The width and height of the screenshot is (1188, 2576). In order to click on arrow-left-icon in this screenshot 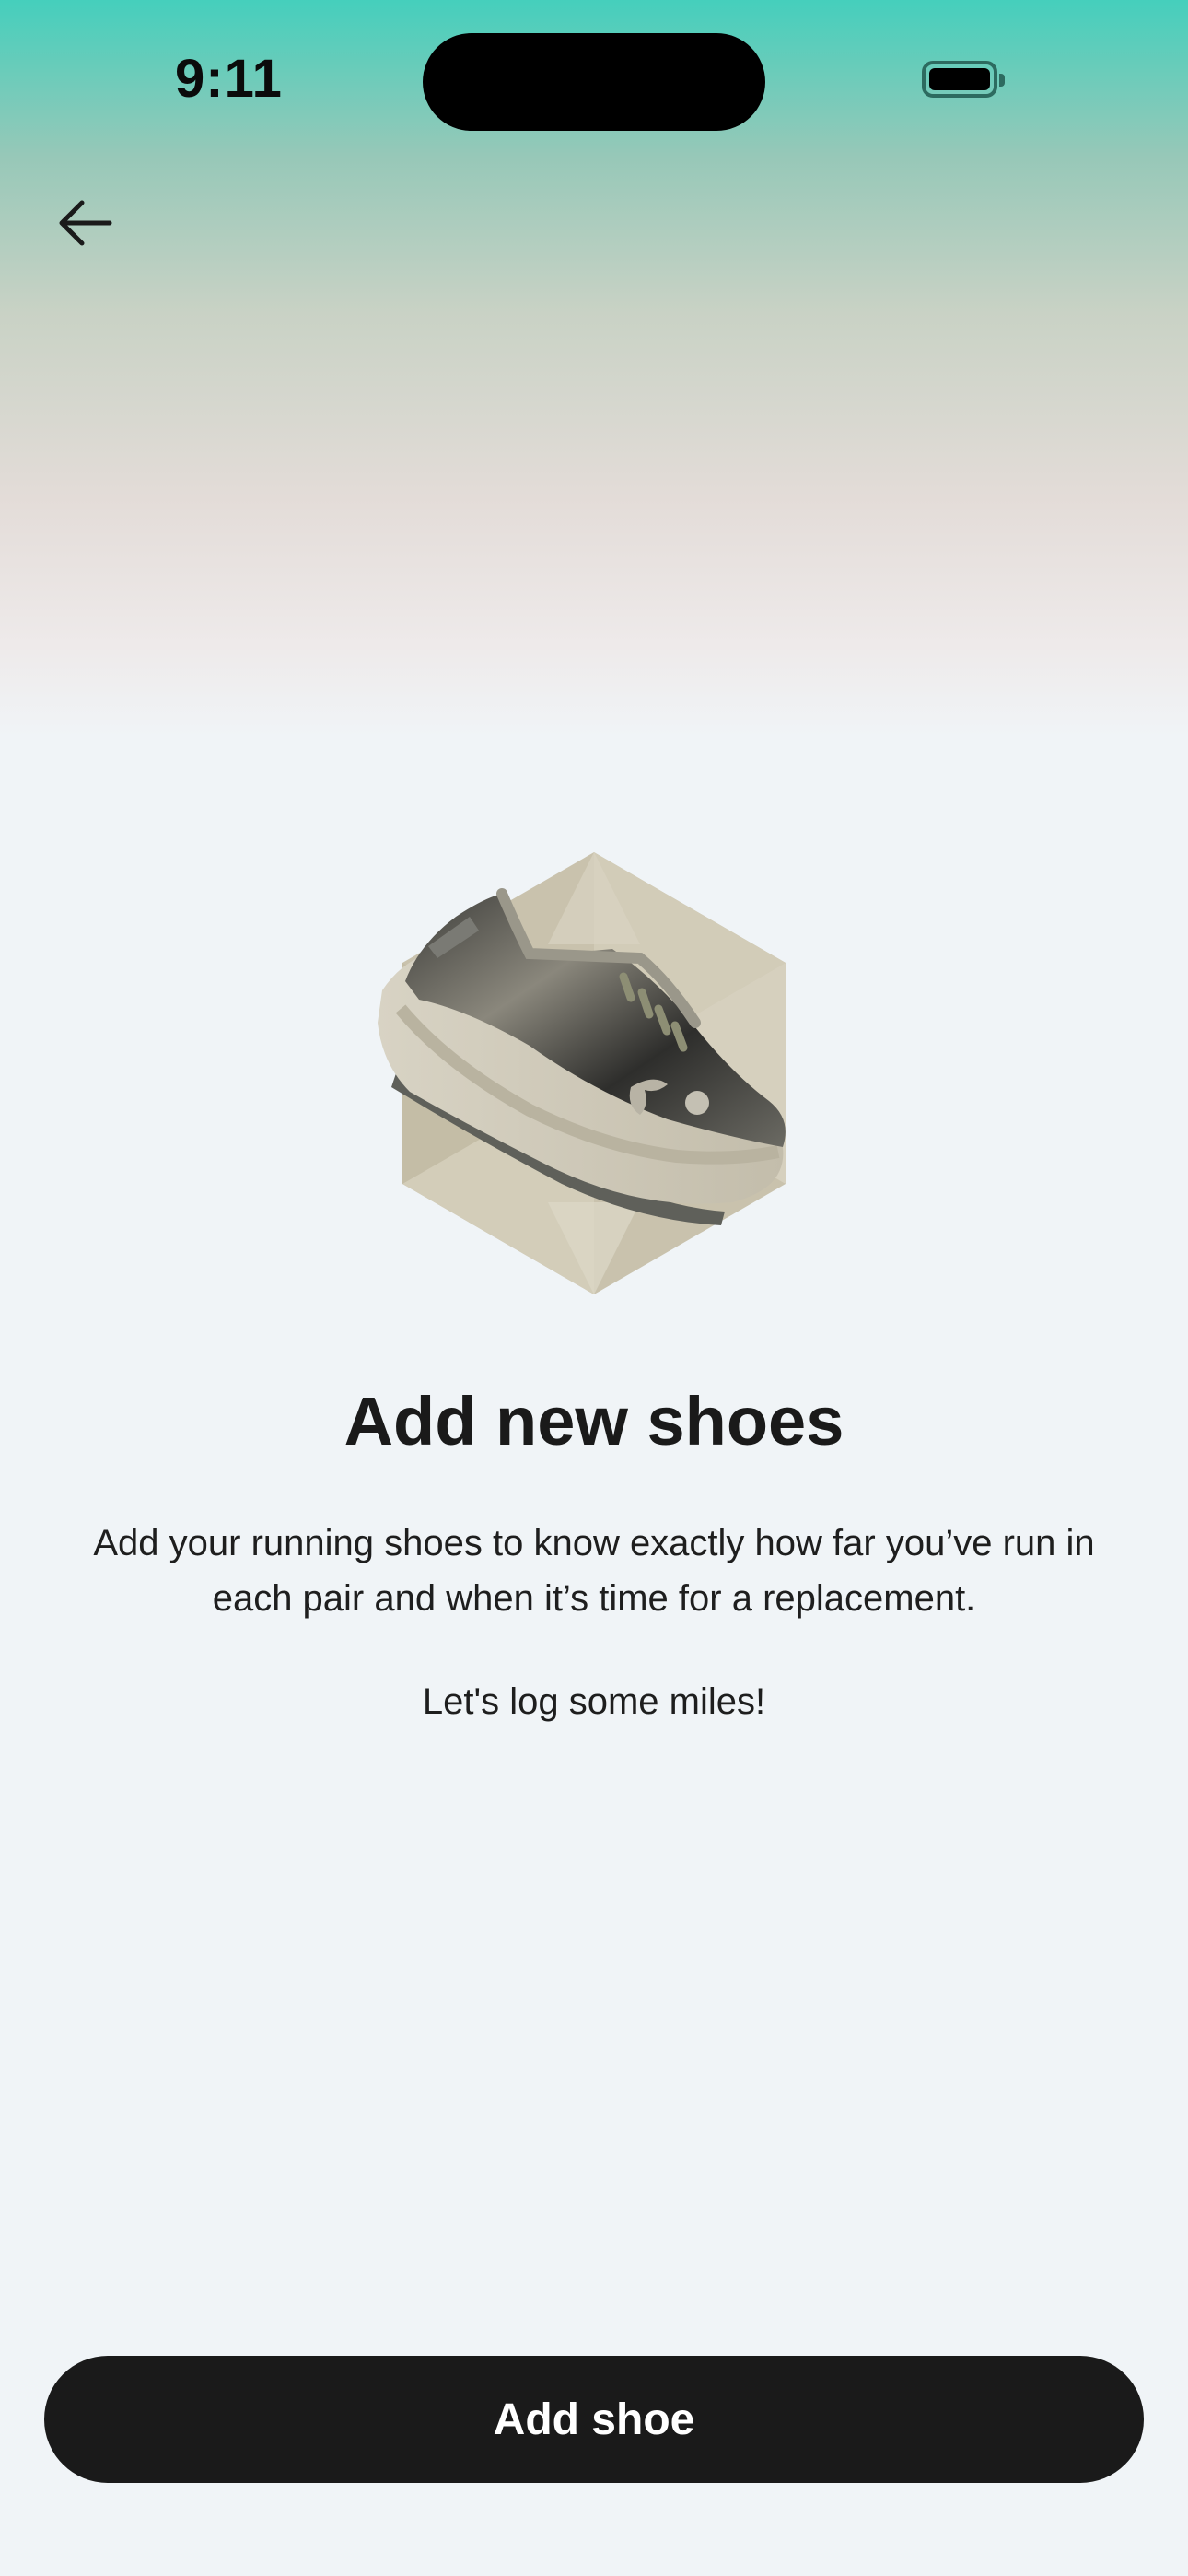, I will do `click(85, 223)`.